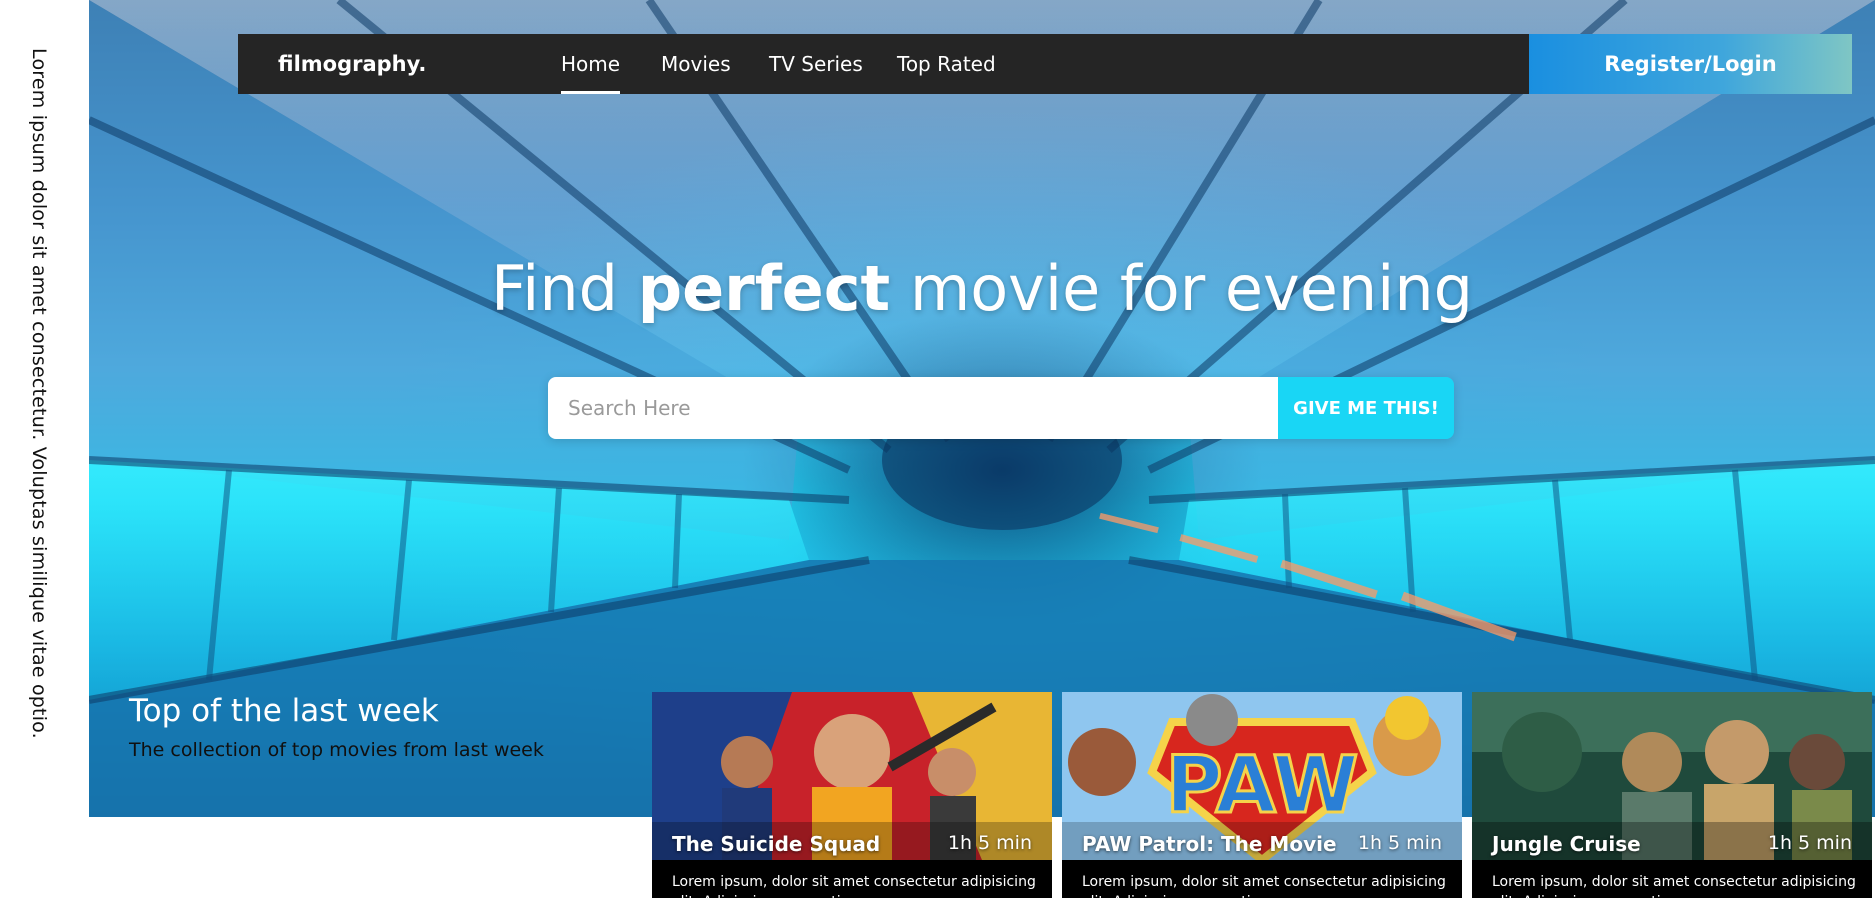 The height and width of the screenshot is (898, 1875). I want to click on movie-title: The Suicide Squad, so click(776, 844).